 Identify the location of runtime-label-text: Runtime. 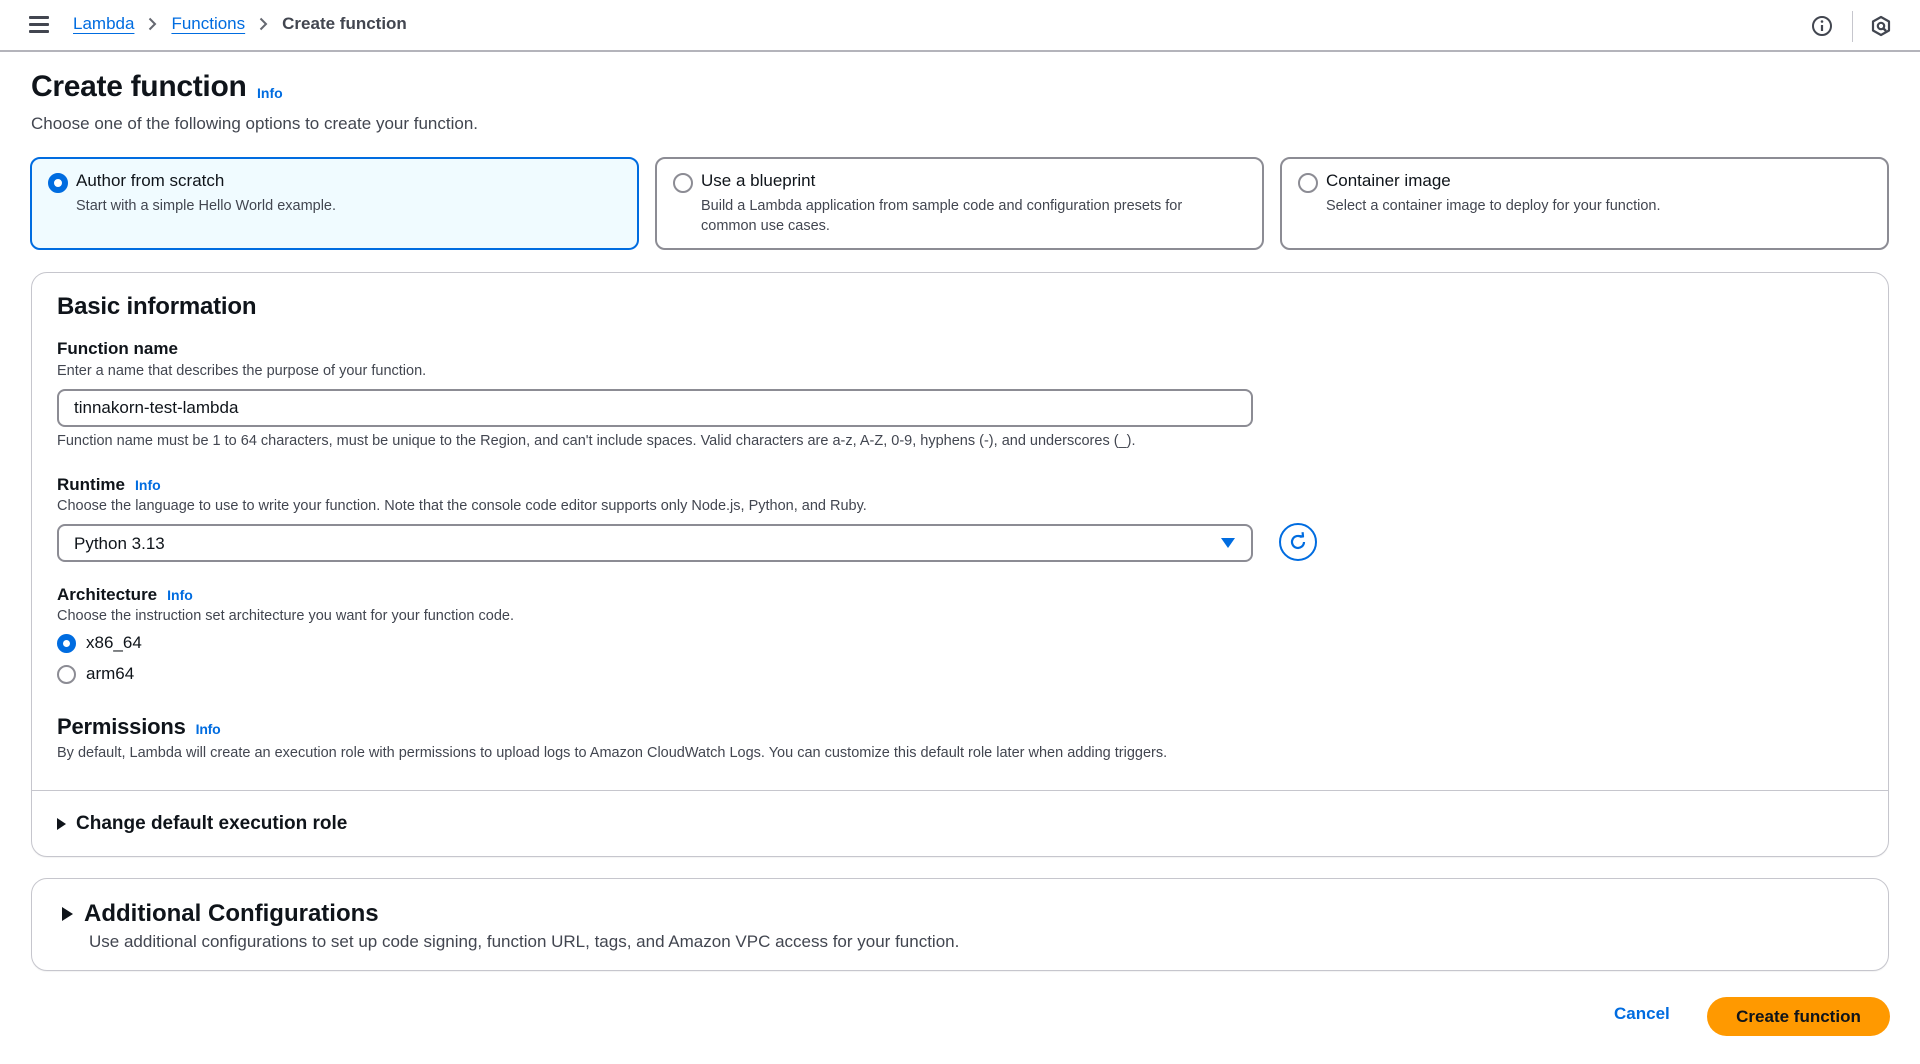
(91, 484).